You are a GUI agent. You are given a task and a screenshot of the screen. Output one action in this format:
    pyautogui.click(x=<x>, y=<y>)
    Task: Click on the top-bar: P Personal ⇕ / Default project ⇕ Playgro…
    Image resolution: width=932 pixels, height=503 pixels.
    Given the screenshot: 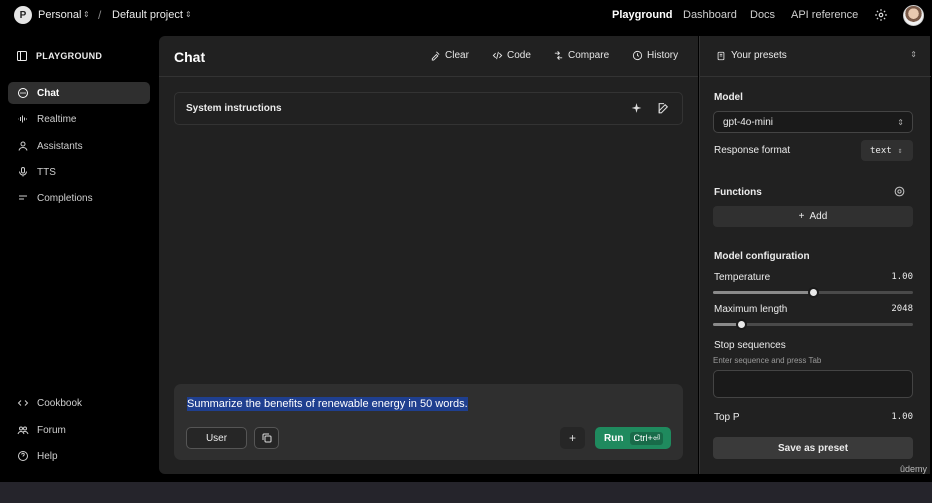 What is the action you would take?
    pyautogui.click(x=466, y=16)
    